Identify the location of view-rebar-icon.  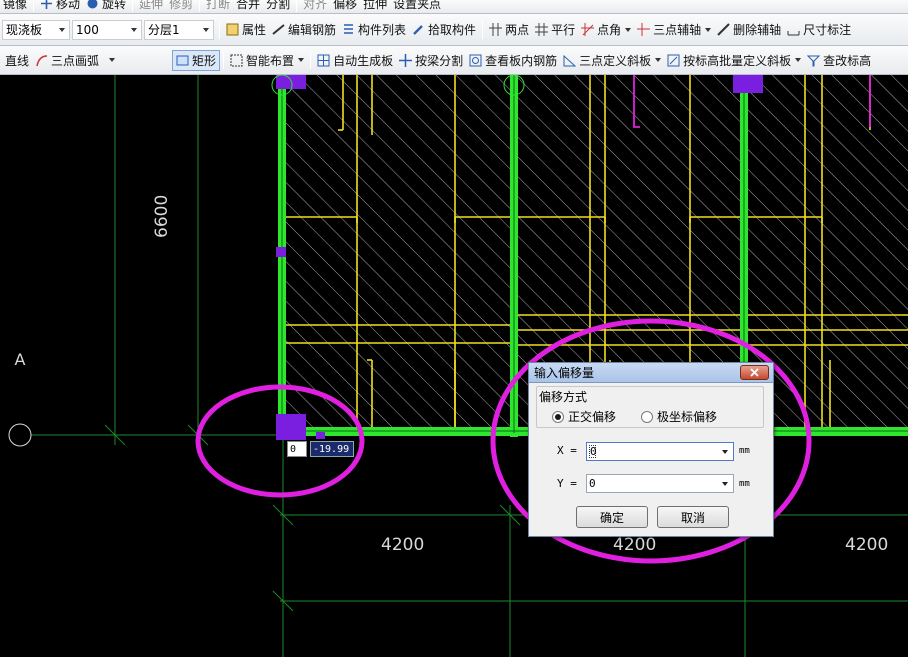
(475, 60).